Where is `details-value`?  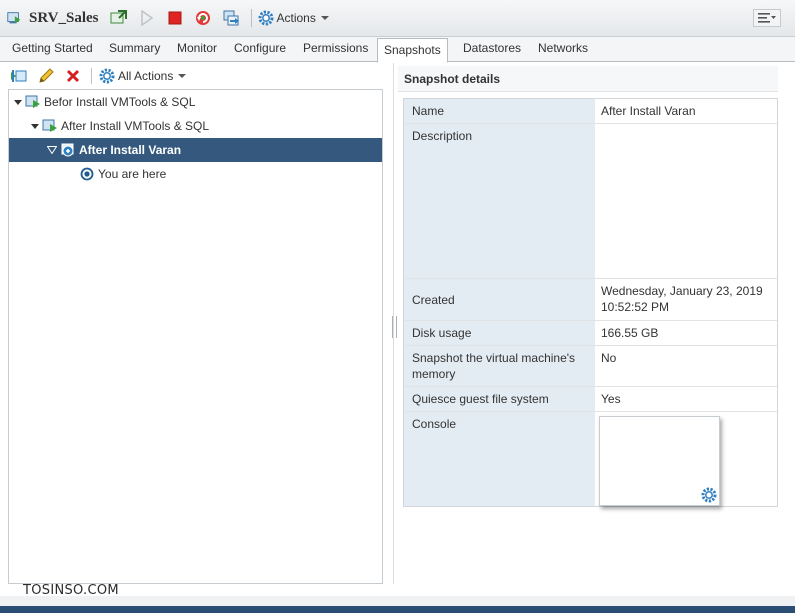 details-value is located at coordinates (686, 201).